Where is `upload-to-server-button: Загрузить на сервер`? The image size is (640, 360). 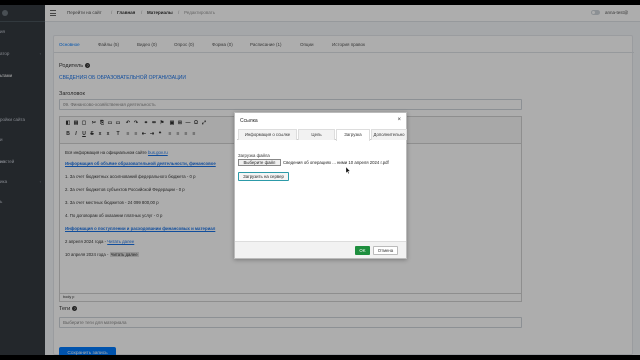 upload-to-server-button: Загрузить на сервер is located at coordinates (263, 176).